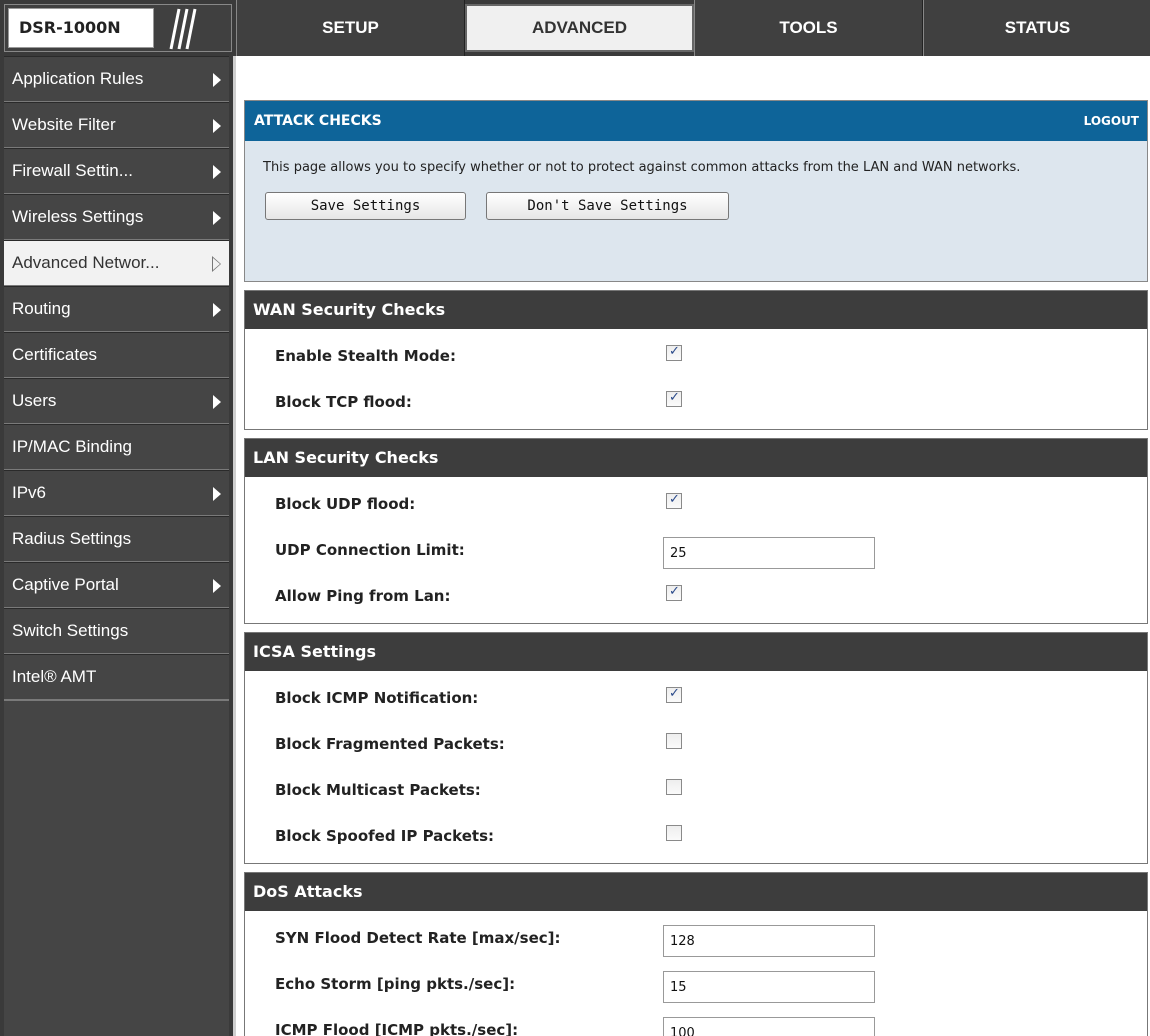  I want to click on sidebar-item-radius-settings: Radius Settings, so click(116, 539).